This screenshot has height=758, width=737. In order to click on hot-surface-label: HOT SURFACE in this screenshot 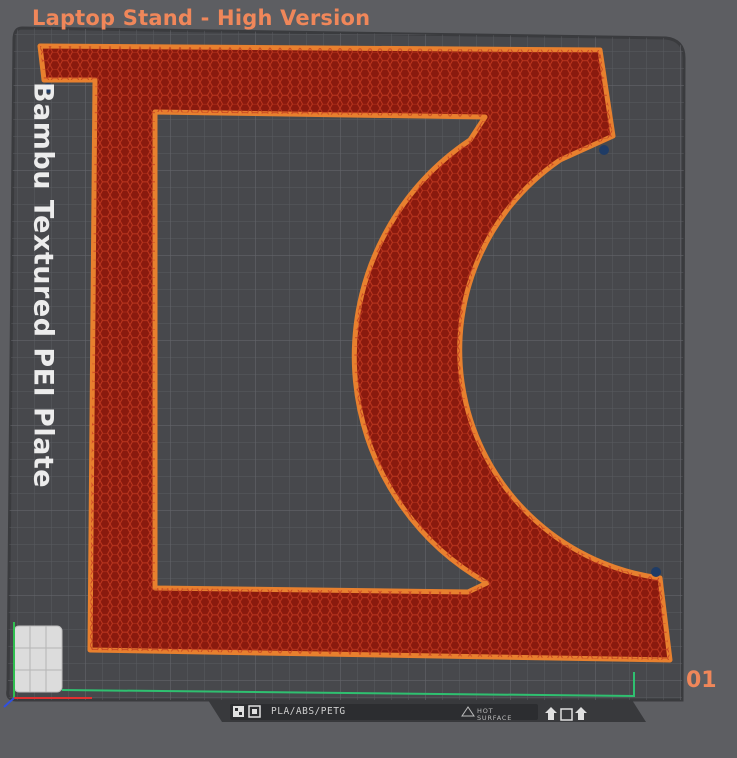, I will do `click(494, 714)`.